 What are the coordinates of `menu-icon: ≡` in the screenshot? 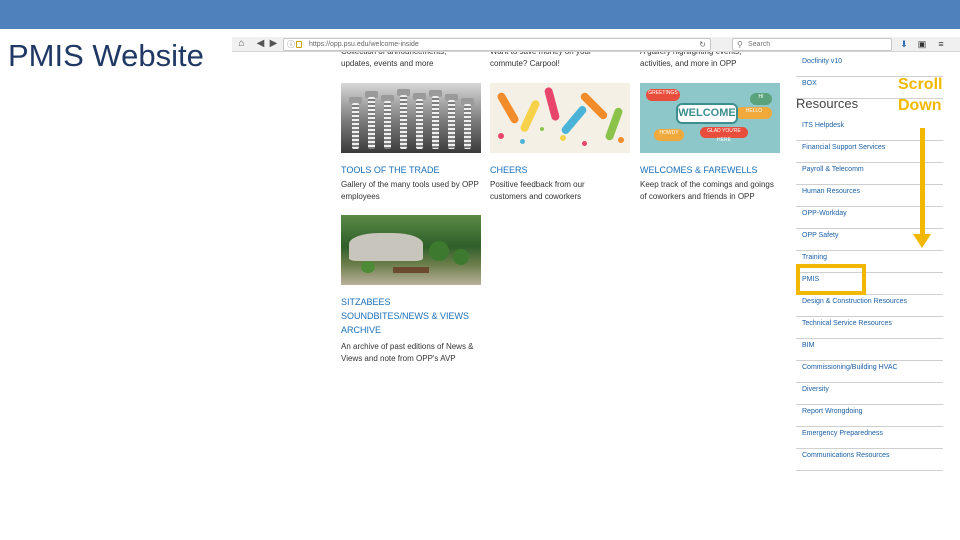 It's located at (941, 44).